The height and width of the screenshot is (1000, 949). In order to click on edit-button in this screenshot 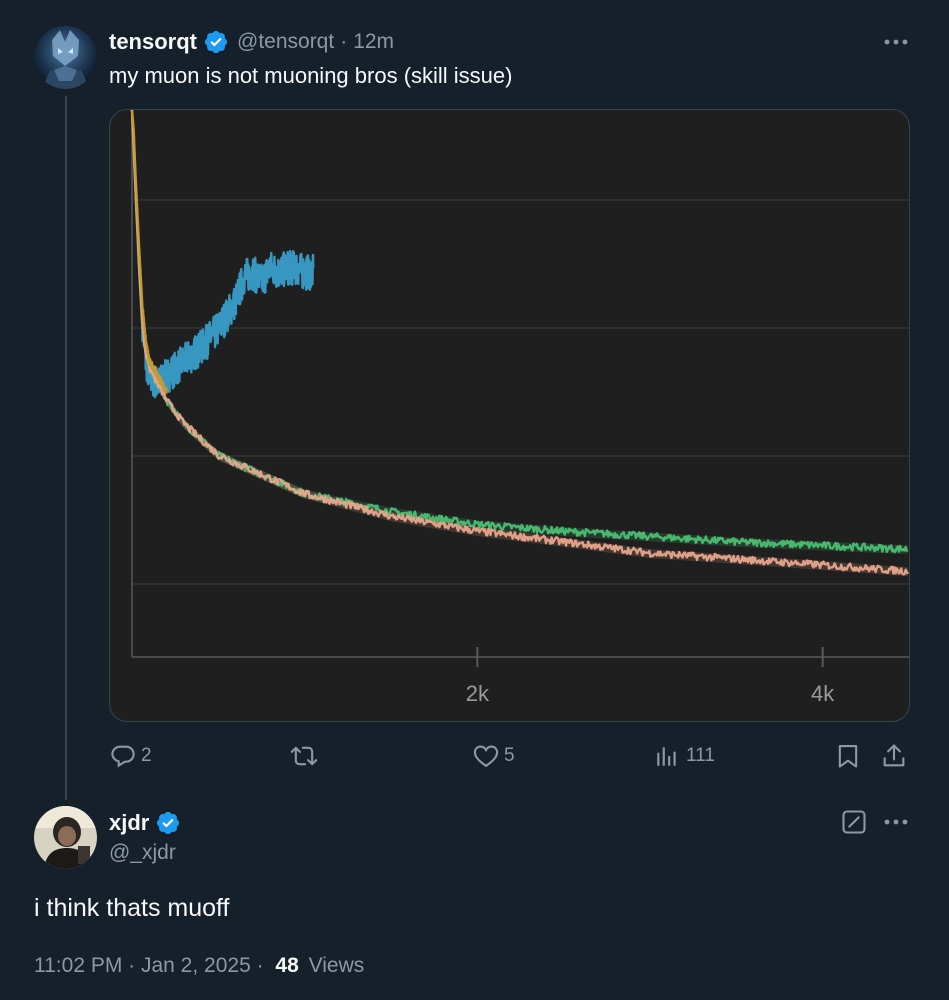, I will do `click(854, 822)`.